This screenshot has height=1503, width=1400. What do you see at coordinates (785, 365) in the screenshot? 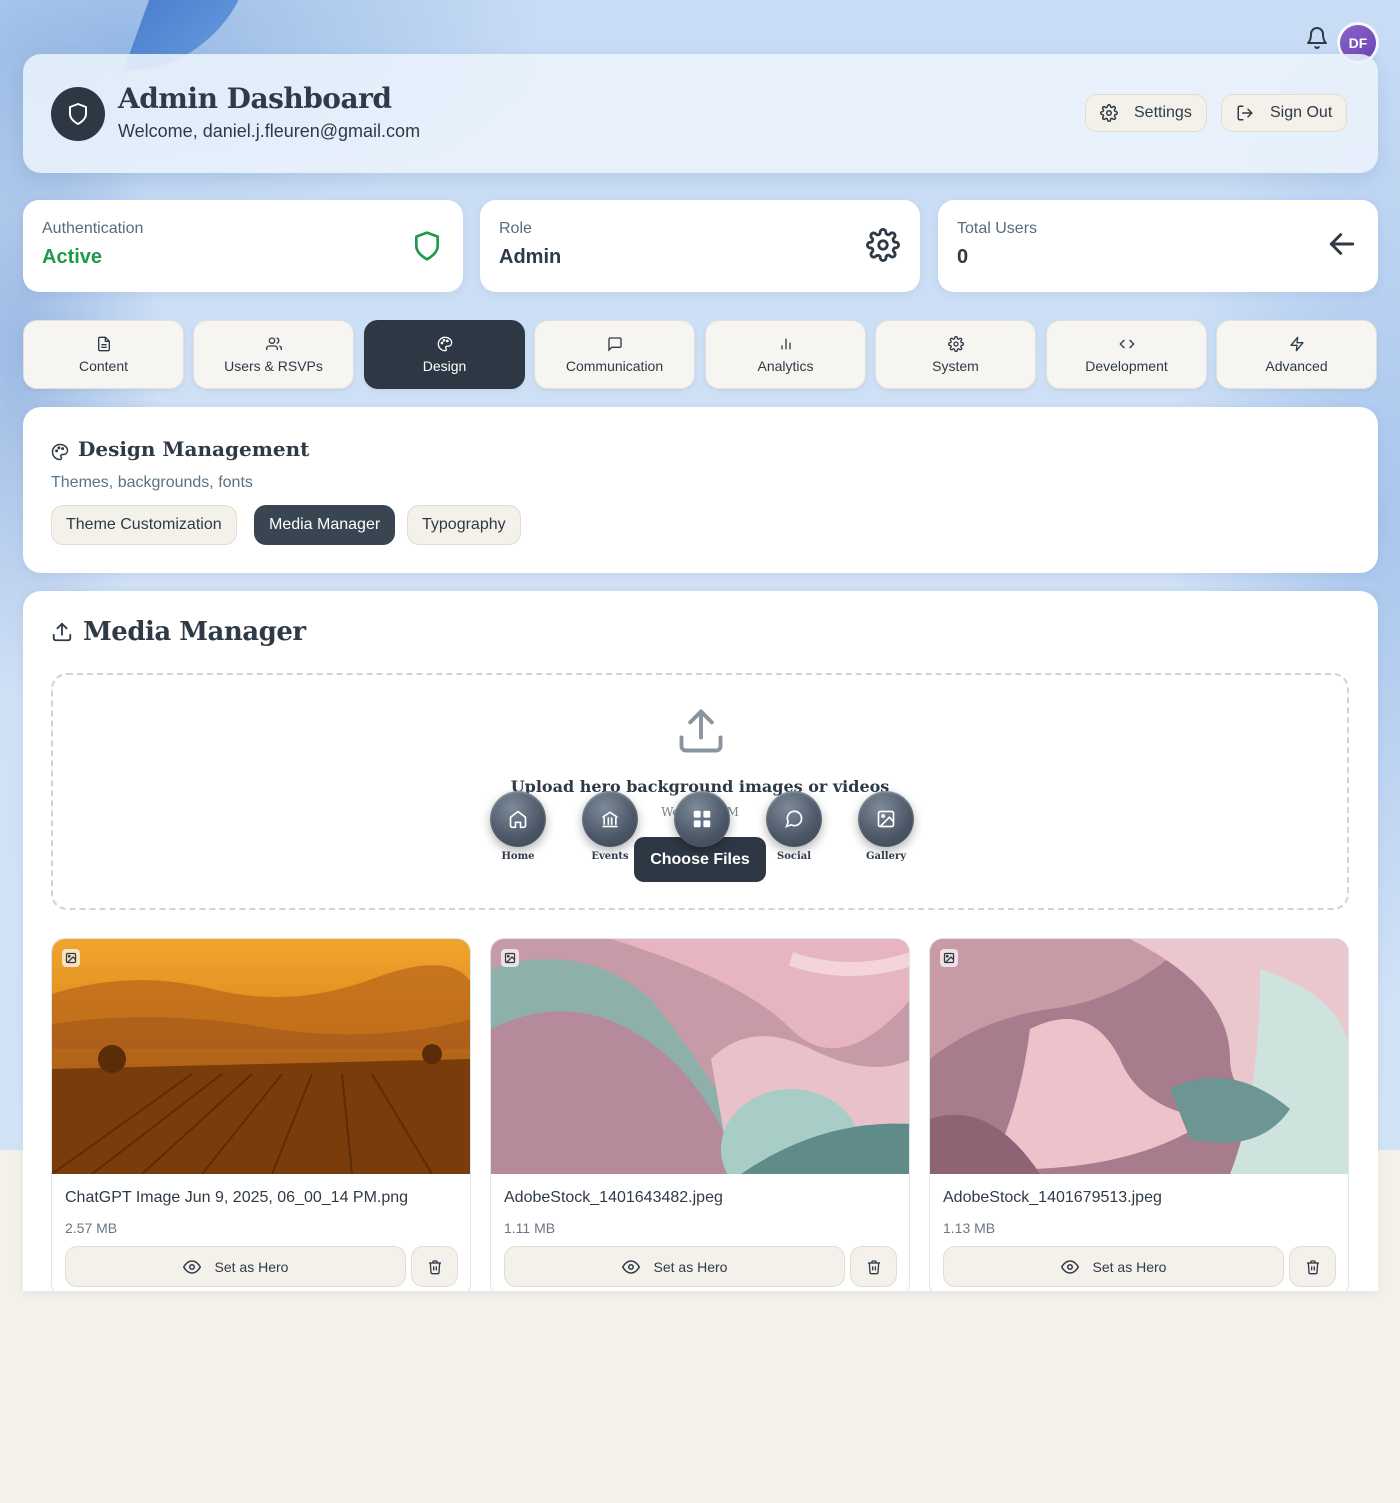
I see `tab-label: Analytics` at bounding box center [785, 365].